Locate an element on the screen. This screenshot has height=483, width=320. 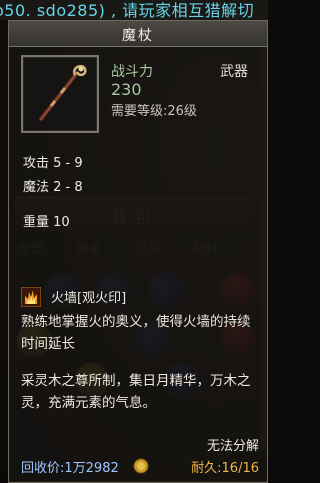
item-name: 魔杖 is located at coordinates (138, 36).